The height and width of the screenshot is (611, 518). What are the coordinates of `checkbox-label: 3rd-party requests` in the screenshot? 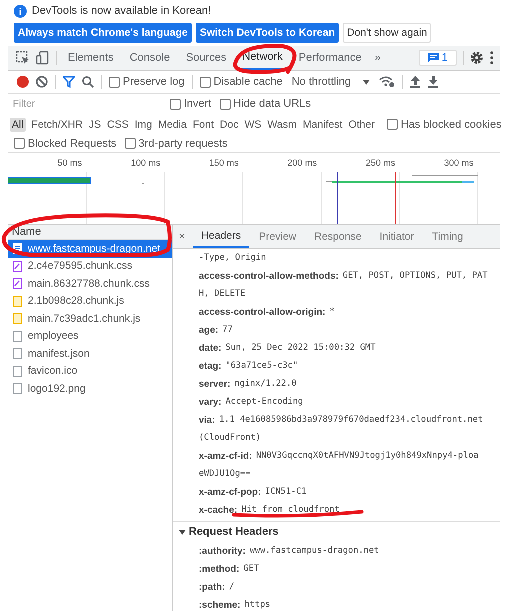 It's located at (183, 144).